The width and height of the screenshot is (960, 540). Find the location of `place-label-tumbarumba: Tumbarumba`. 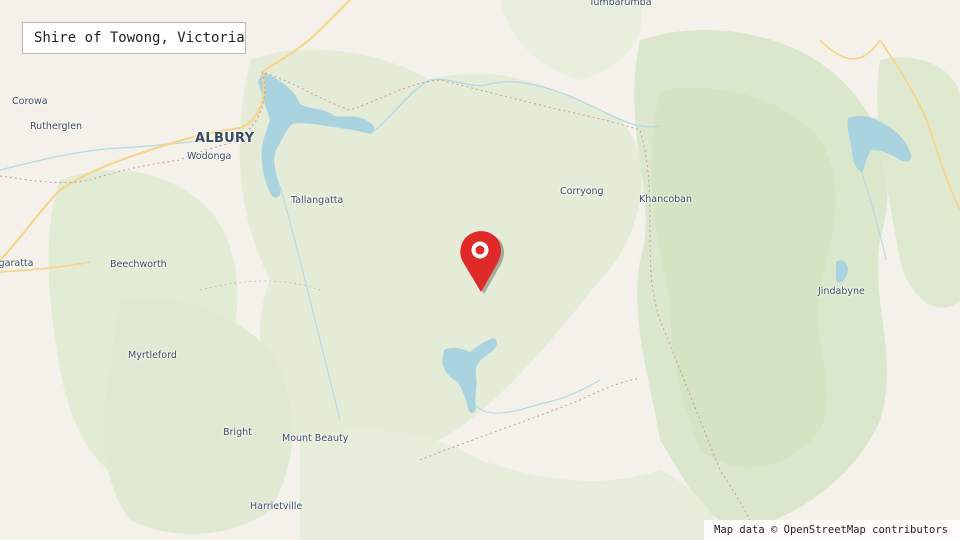

place-label-tumbarumba: Tumbarumba is located at coordinates (620, 4).